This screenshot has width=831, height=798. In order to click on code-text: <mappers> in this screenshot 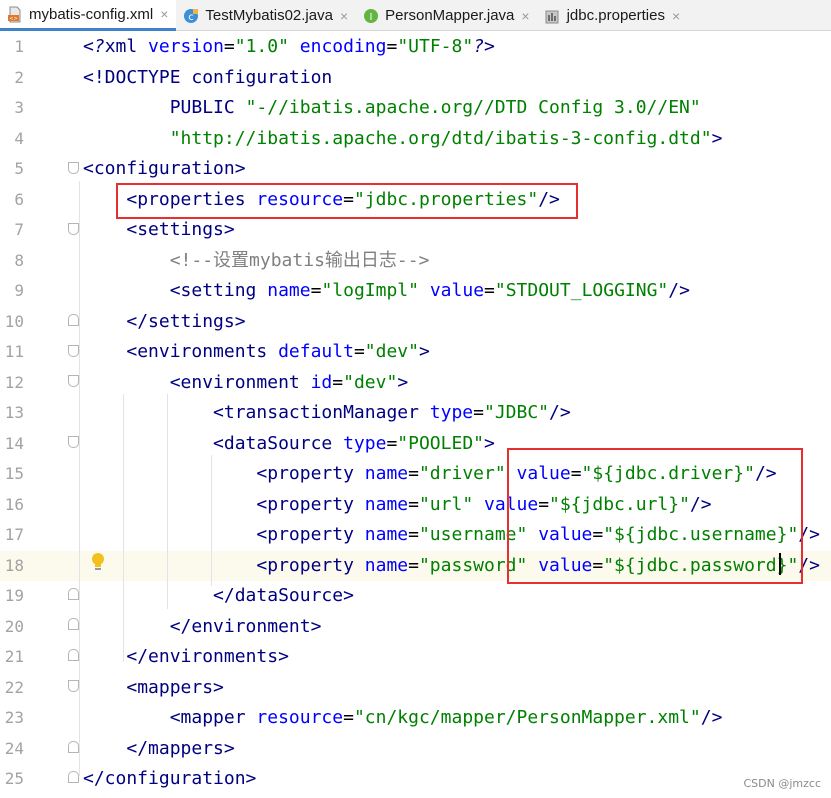, I will do `click(153, 688)`.